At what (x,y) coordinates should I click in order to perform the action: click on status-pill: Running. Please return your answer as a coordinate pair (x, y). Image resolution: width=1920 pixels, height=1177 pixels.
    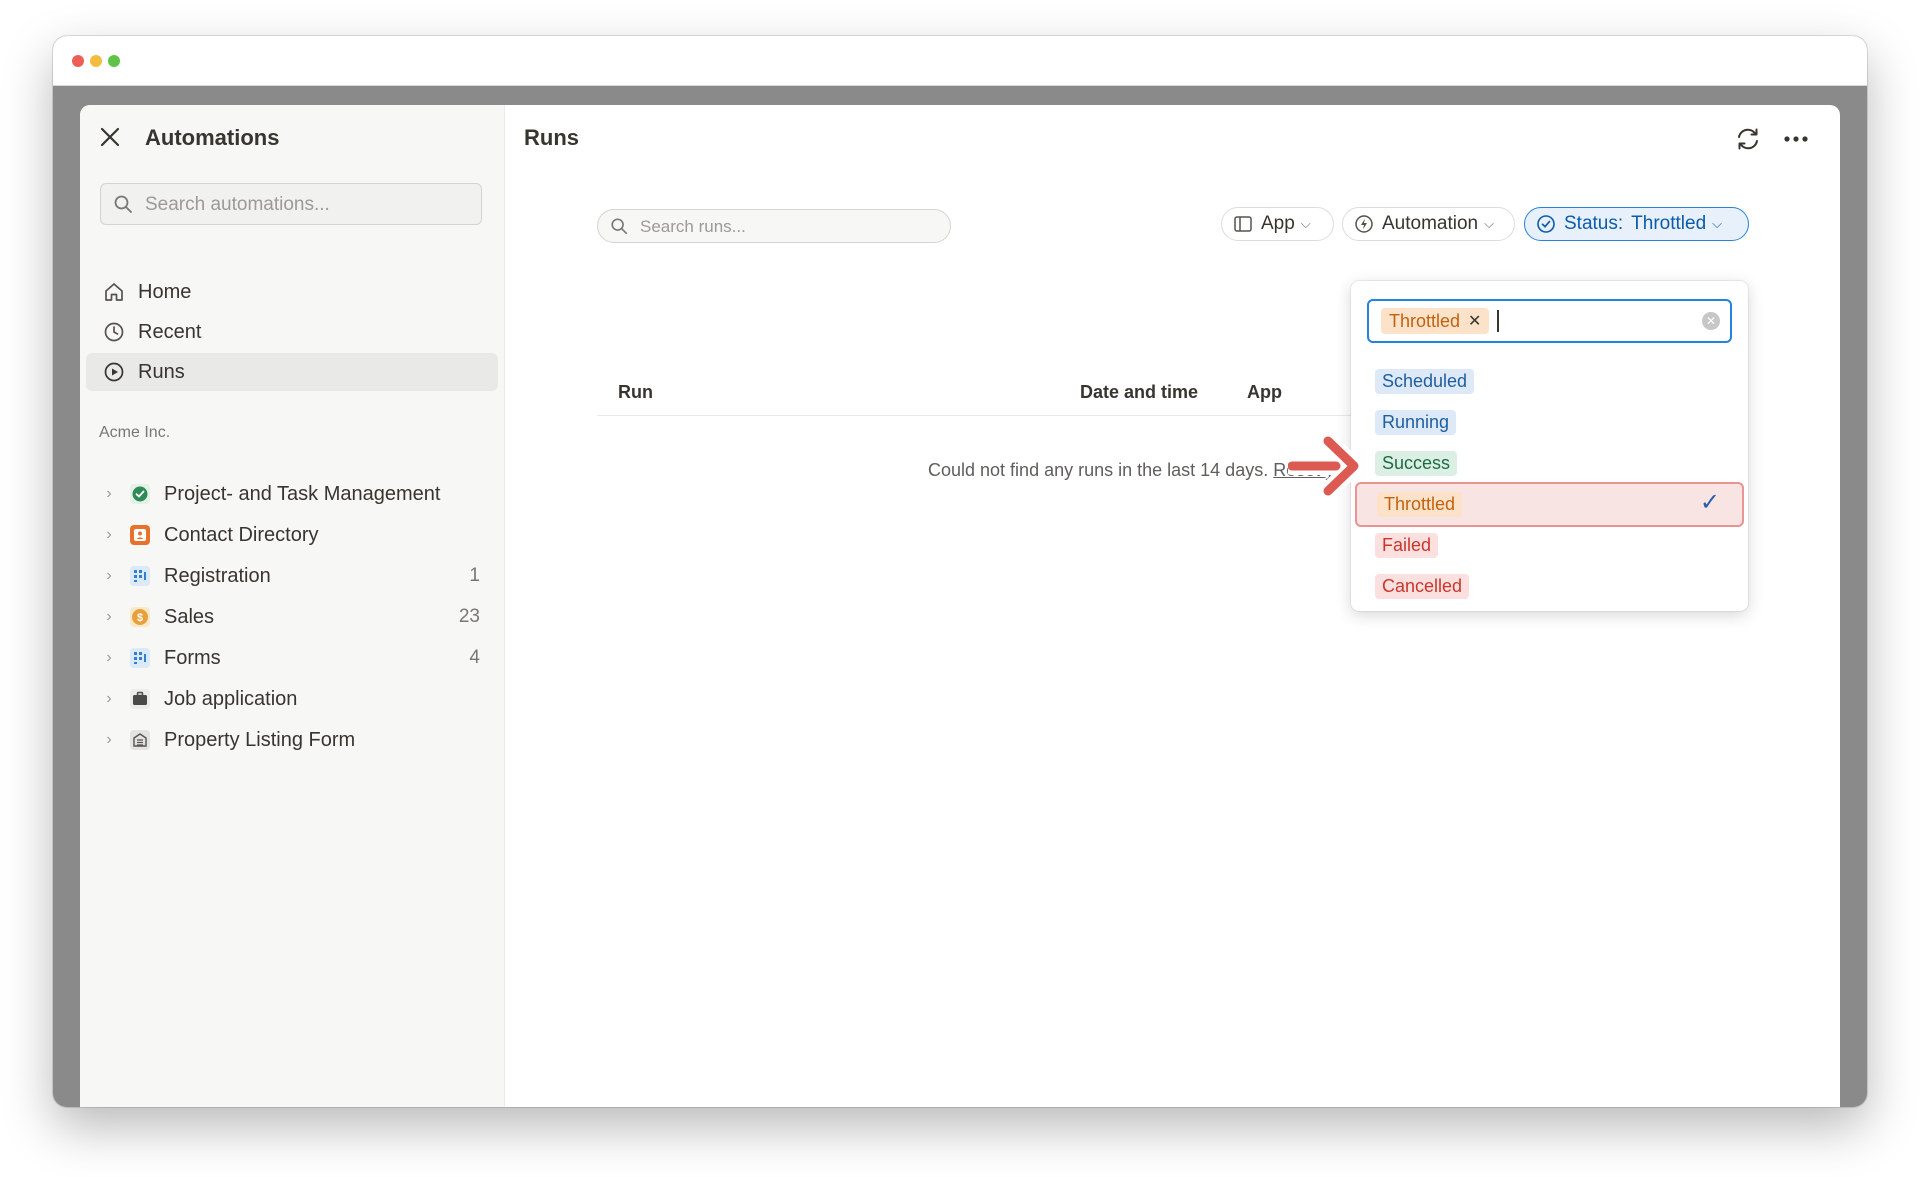
    Looking at the image, I should click on (1416, 422).